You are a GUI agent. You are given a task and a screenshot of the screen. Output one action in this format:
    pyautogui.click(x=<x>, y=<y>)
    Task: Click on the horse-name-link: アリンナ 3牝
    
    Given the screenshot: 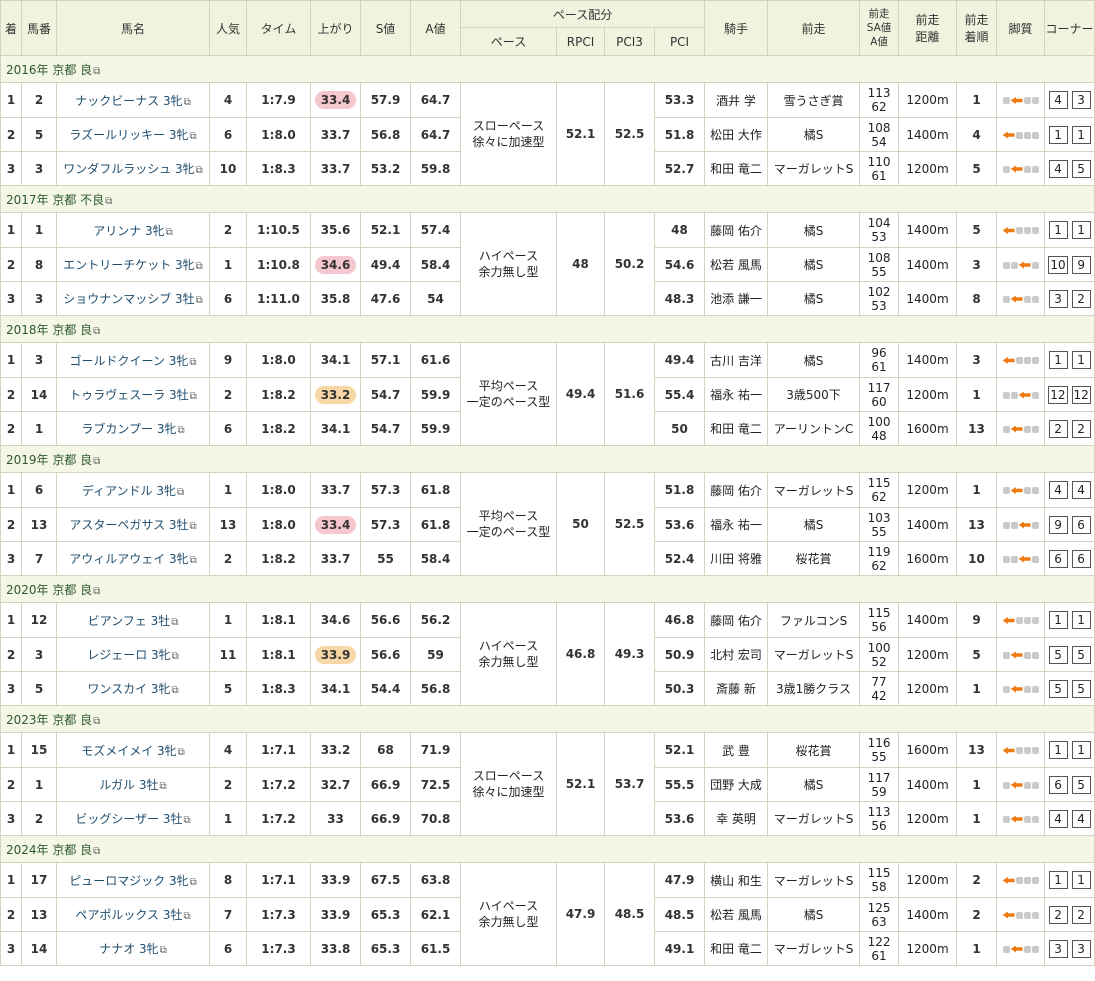 What is the action you would take?
    pyautogui.click(x=128, y=231)
    